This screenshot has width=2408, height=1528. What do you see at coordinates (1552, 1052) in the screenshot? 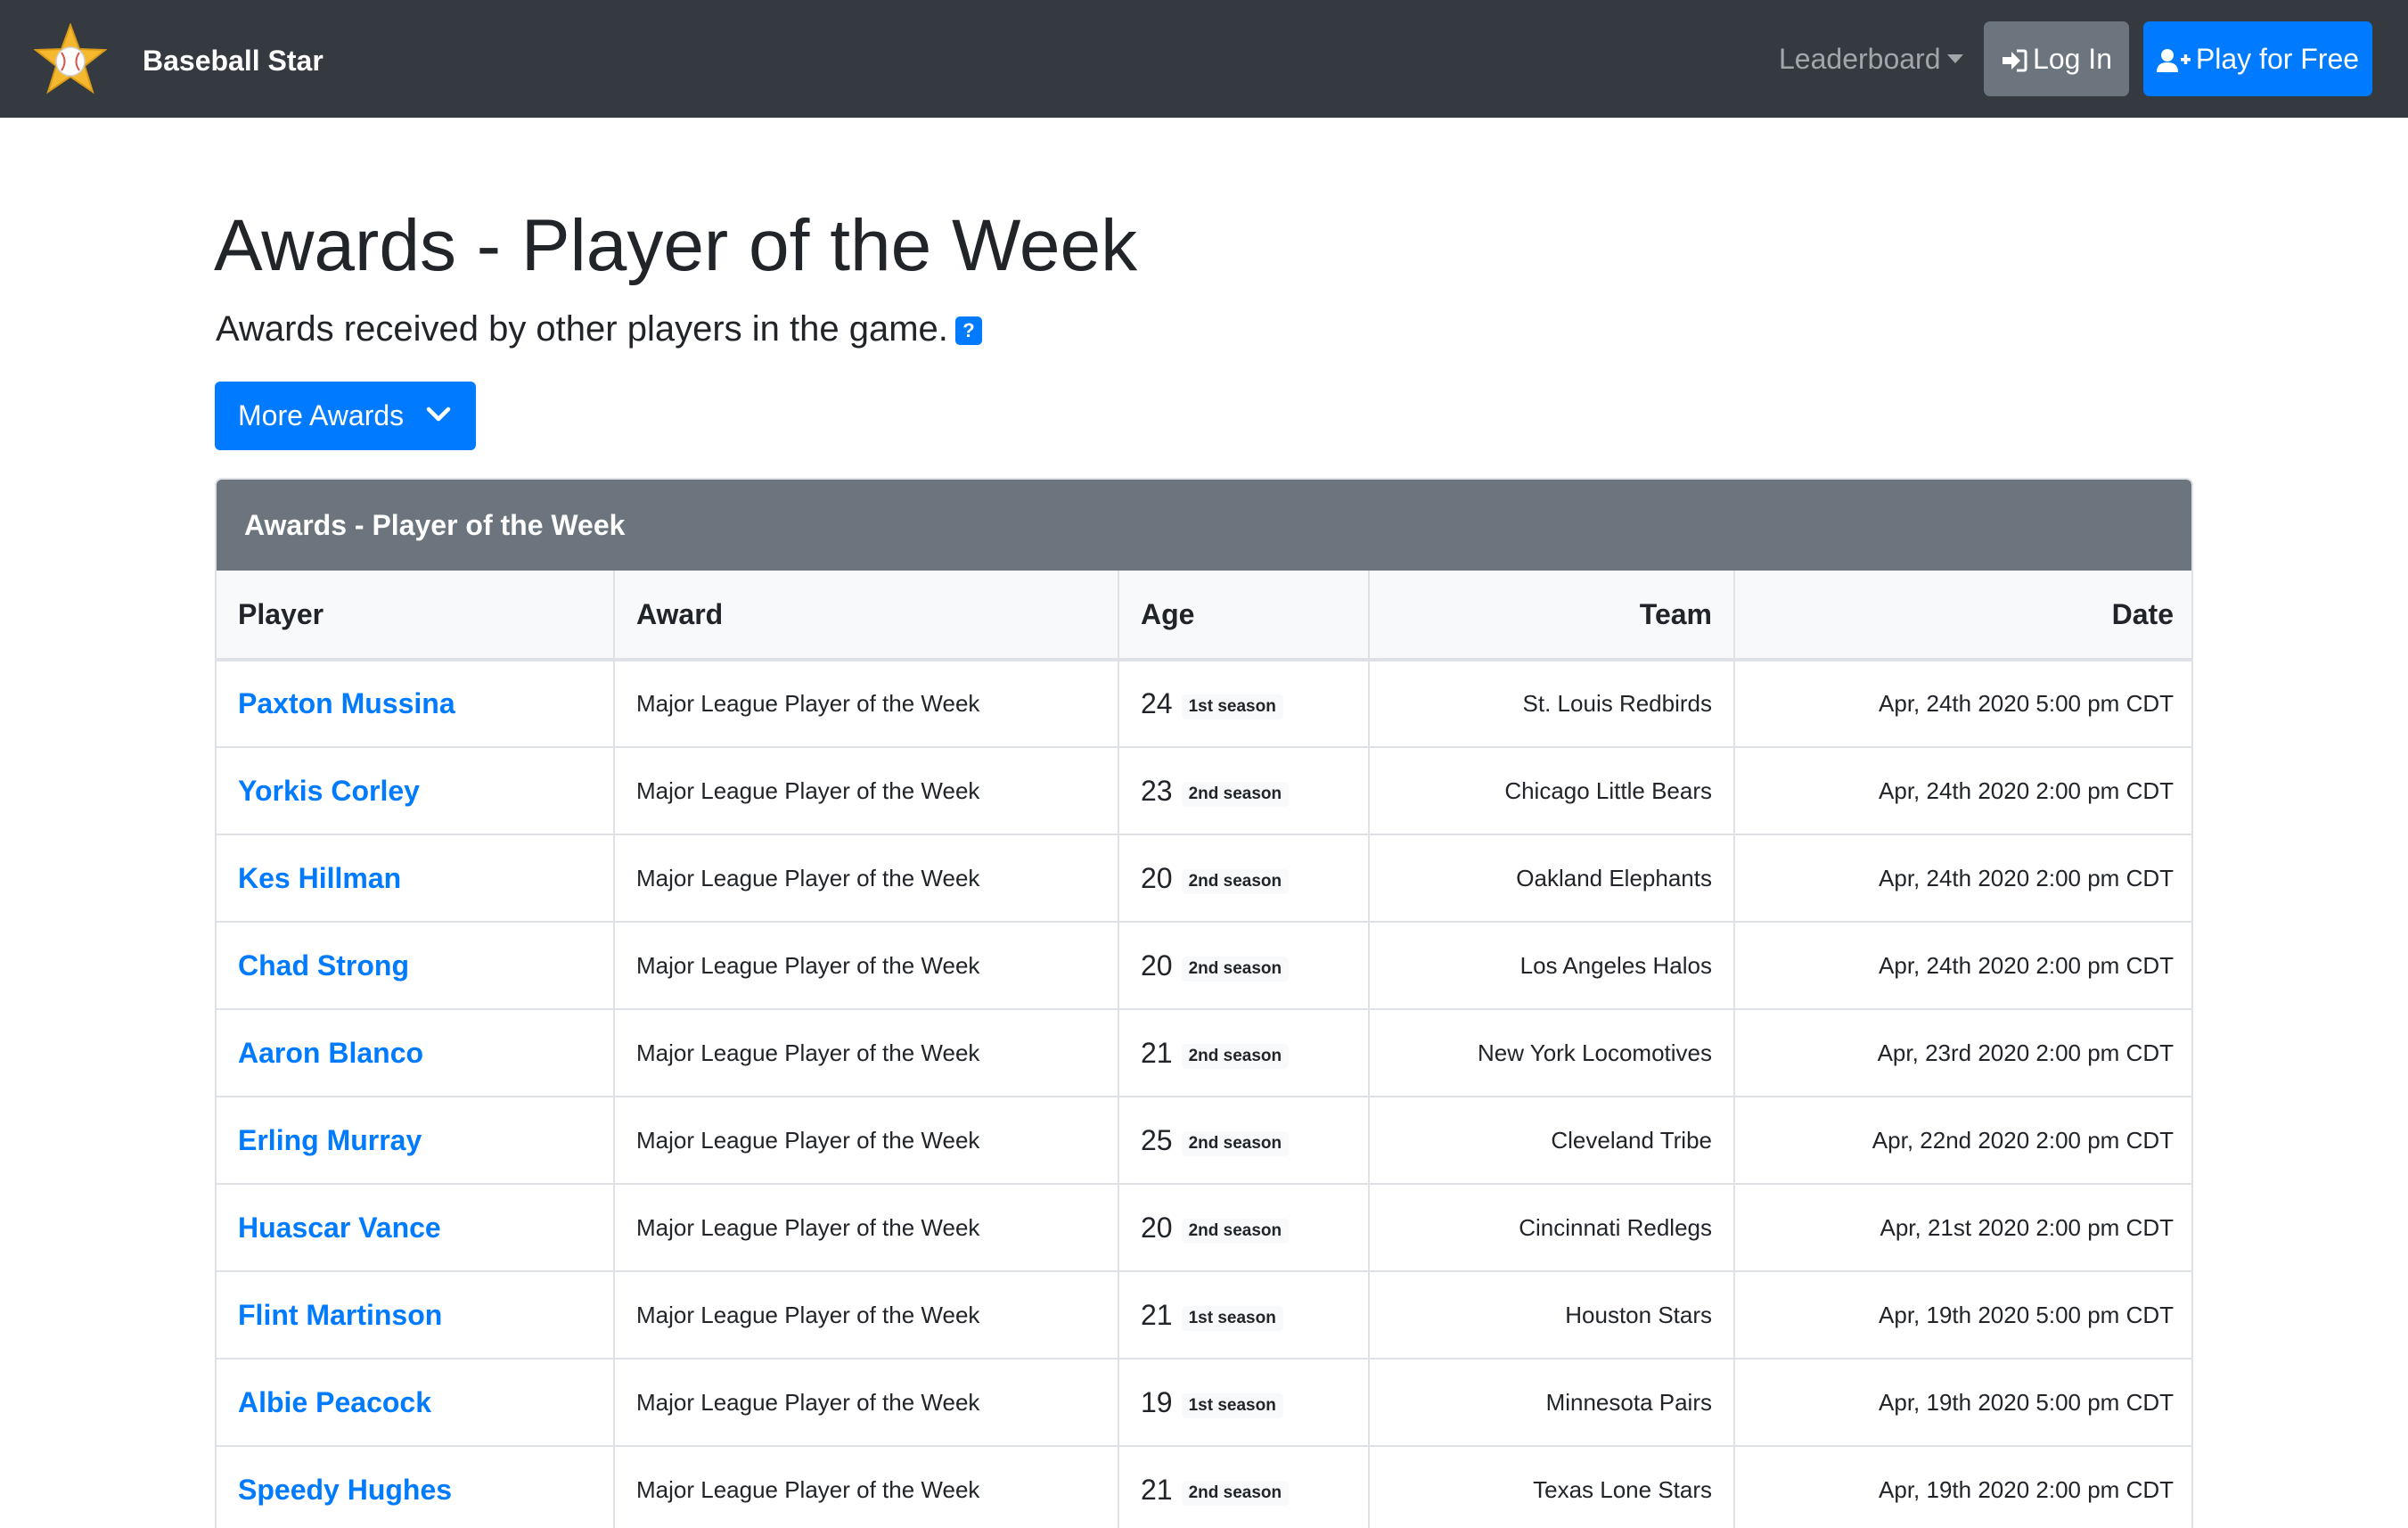
I see `team-cell: New York Locomotives` at bounding box center [1552, 1052].